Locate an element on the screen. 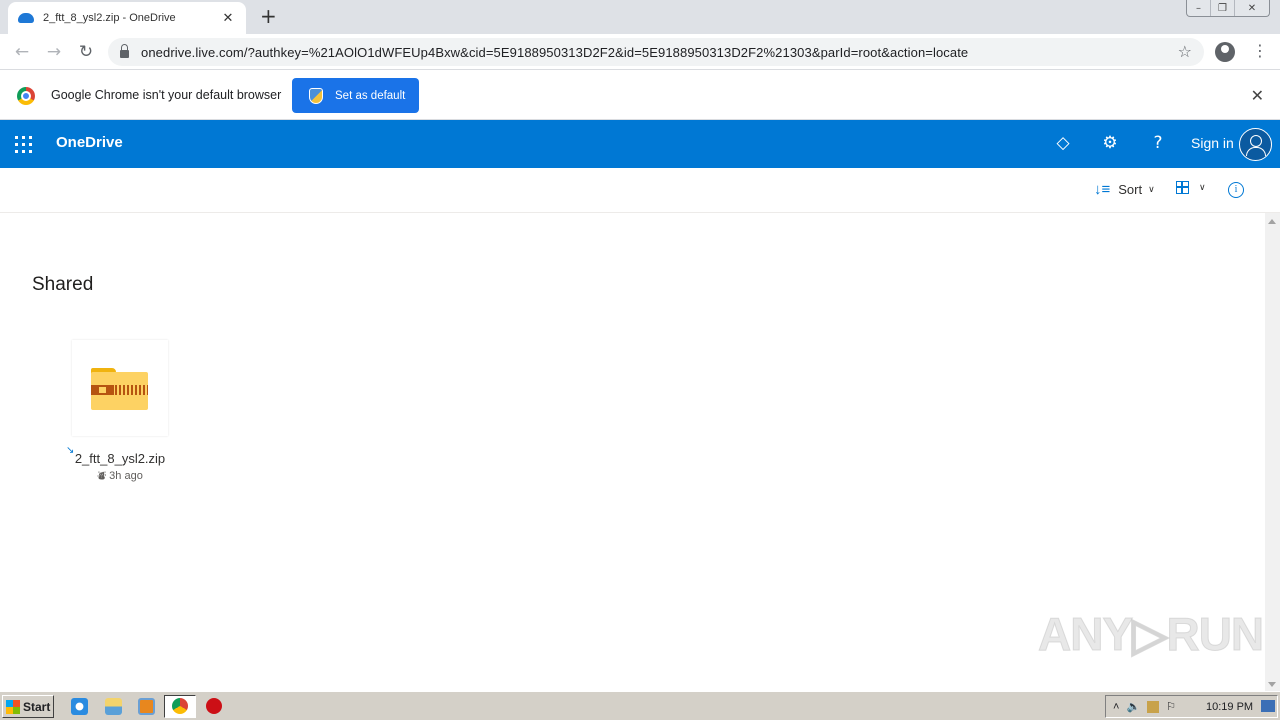 This screenshot has width=1280, height=720. premium-diamond-icon: ◇ is located at coordinates (1063, 143).